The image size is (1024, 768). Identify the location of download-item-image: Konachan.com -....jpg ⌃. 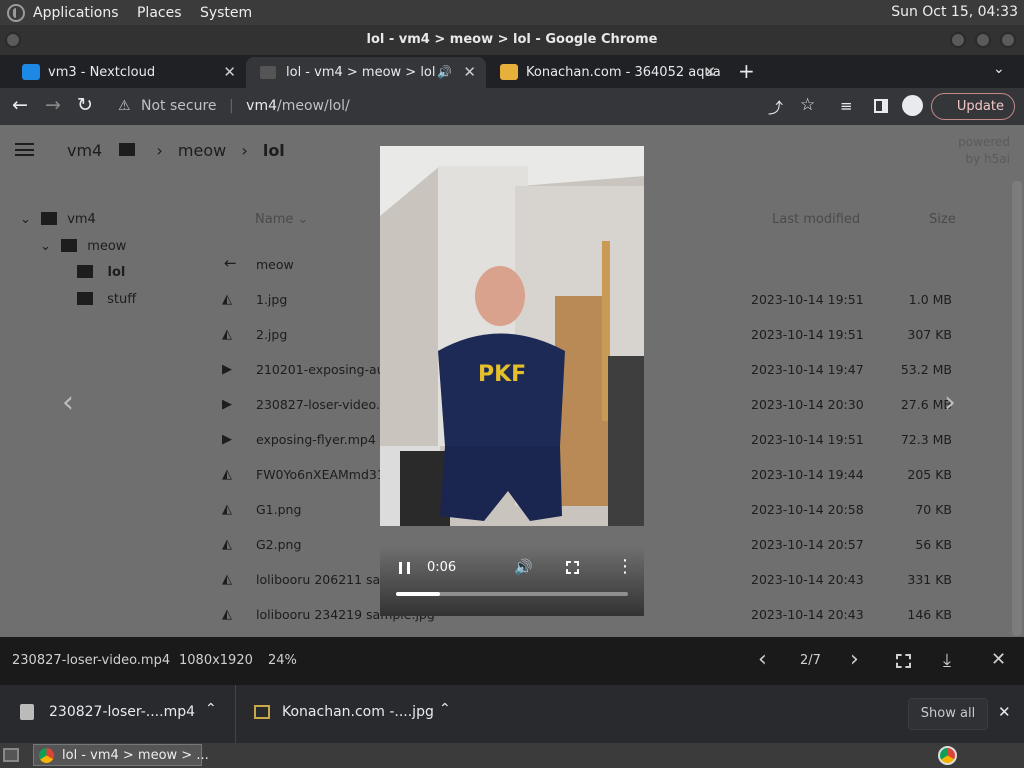
(355, 714).